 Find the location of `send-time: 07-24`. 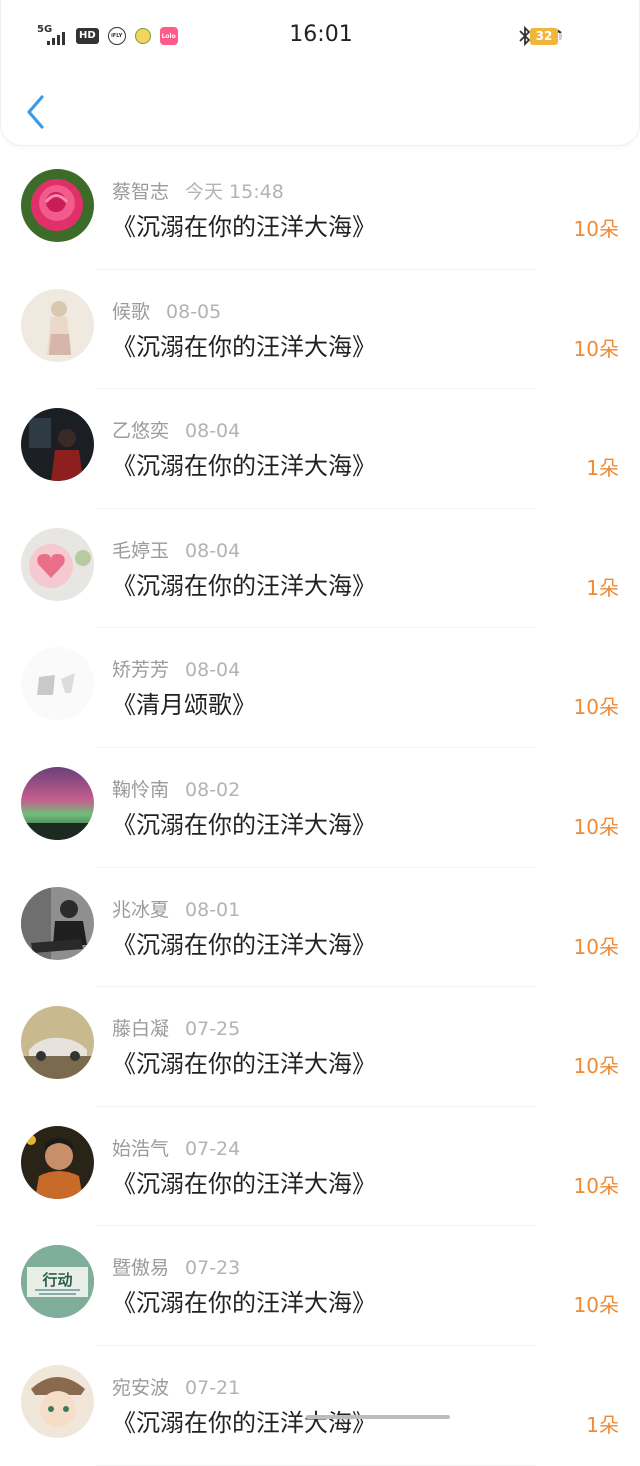

send-time: 07-24 is located at coordinates (213, 1148).